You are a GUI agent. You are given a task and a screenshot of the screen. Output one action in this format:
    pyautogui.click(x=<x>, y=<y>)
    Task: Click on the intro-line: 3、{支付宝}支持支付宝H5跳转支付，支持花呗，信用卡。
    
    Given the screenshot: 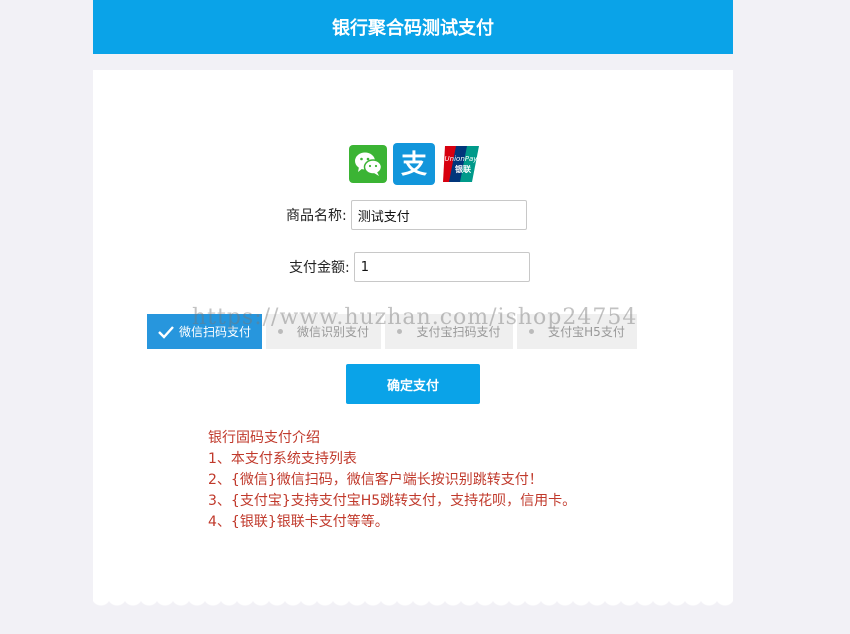 What is the action you would take?
    pyautogui.click(x=392, y=501)
    